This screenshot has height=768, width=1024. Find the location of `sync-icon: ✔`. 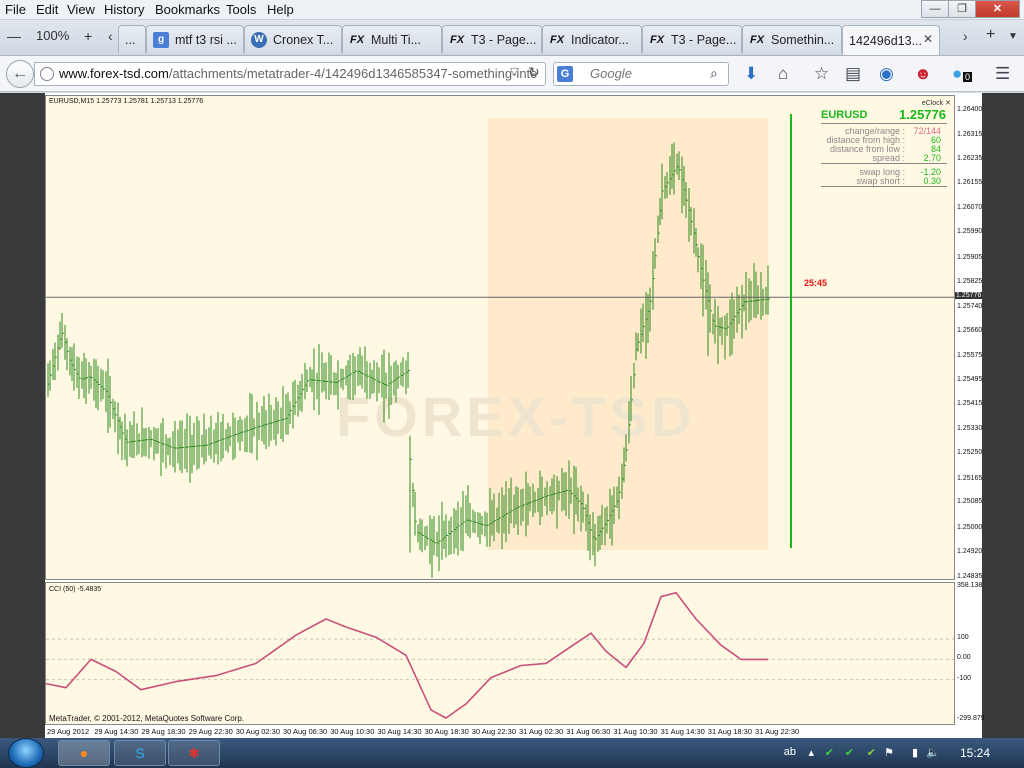

sync-icon: ✔ is located at coordinates (849, 752).